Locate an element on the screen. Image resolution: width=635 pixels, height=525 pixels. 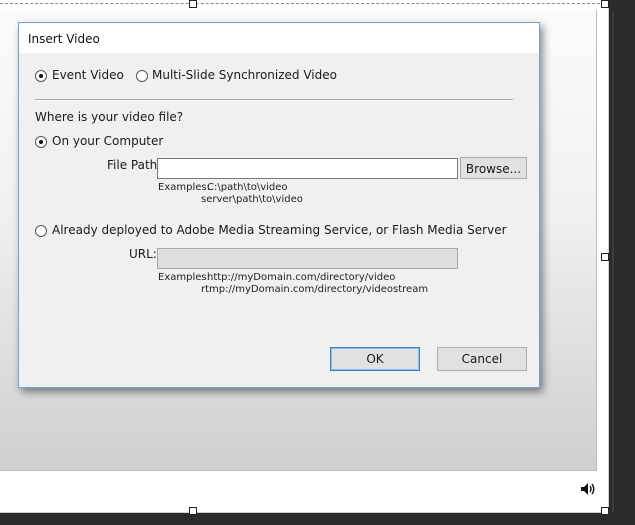
ok-button: OK is located at coordinates (375, 359).